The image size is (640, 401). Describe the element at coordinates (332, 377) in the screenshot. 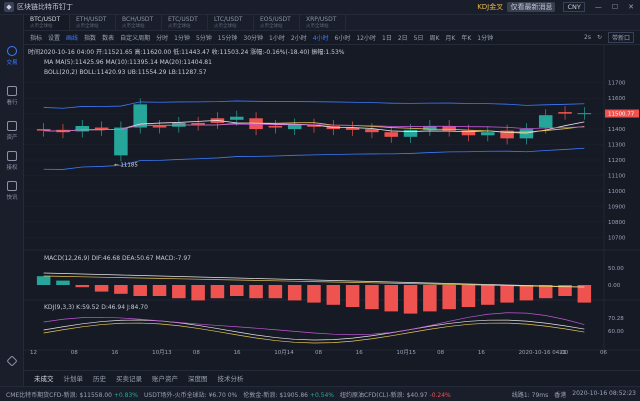

I see `bottom-tabs: 未成交 计划单 历史 买卖记录 账户资产 深度图 技术分析` at that location.